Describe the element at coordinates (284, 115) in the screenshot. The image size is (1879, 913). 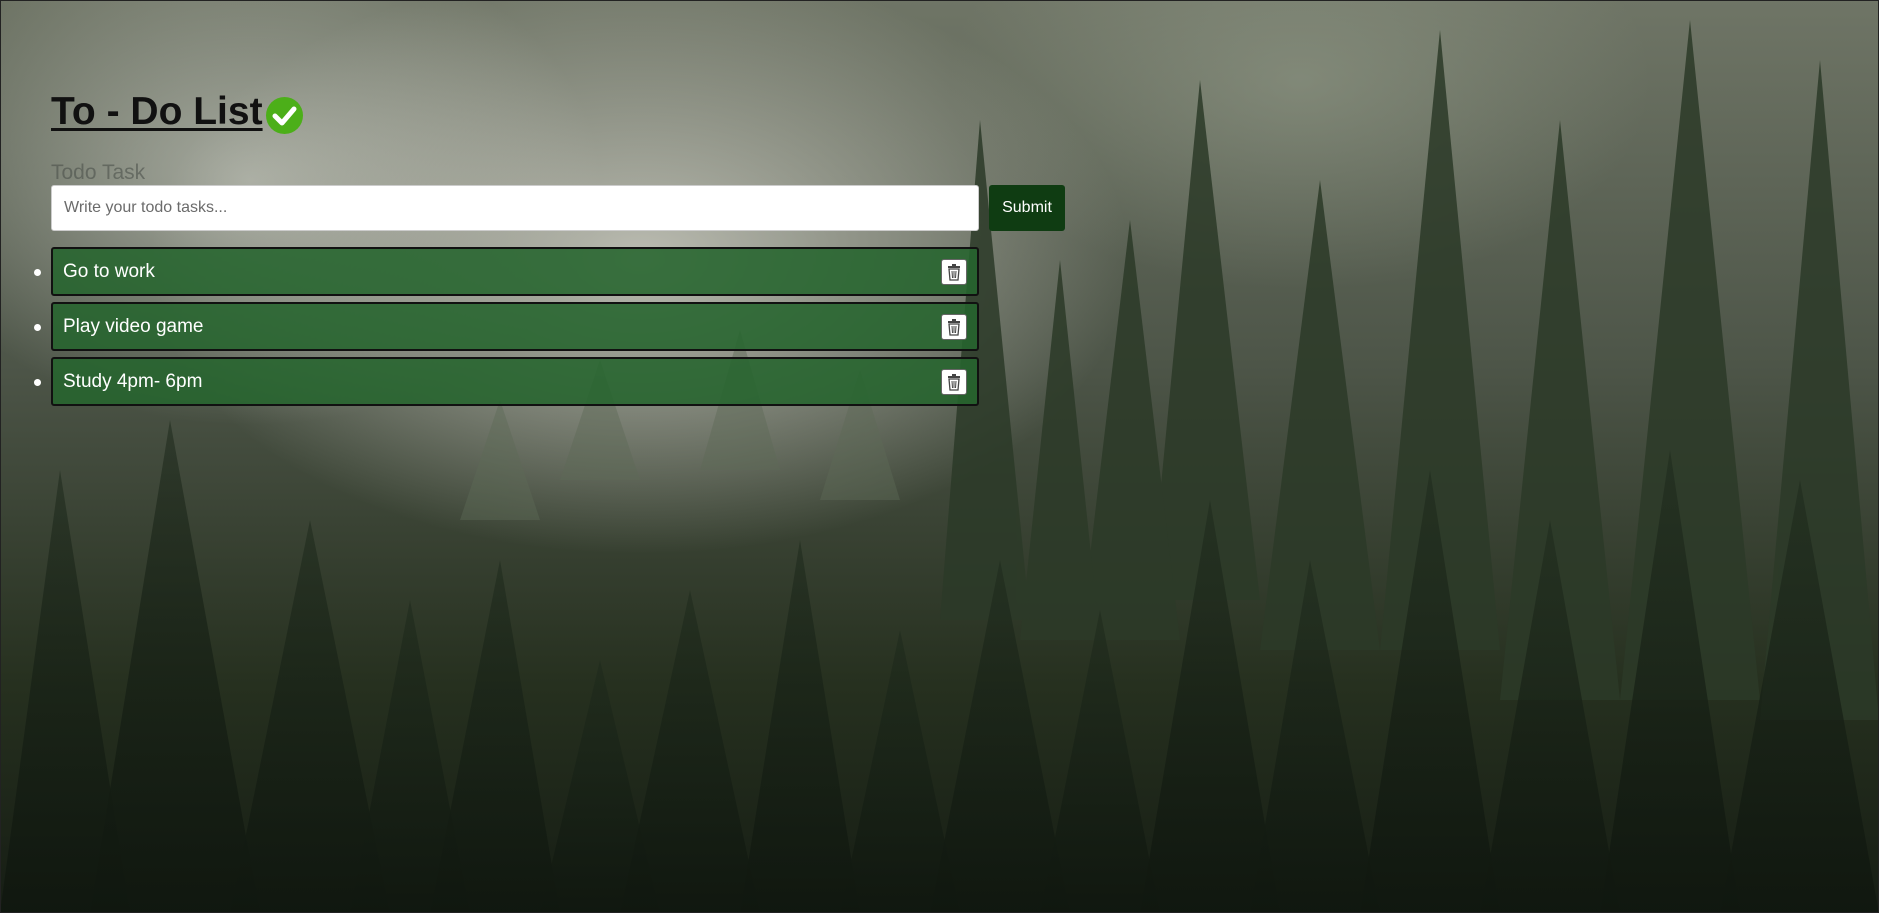
I see `check-circle-icon` at that location.